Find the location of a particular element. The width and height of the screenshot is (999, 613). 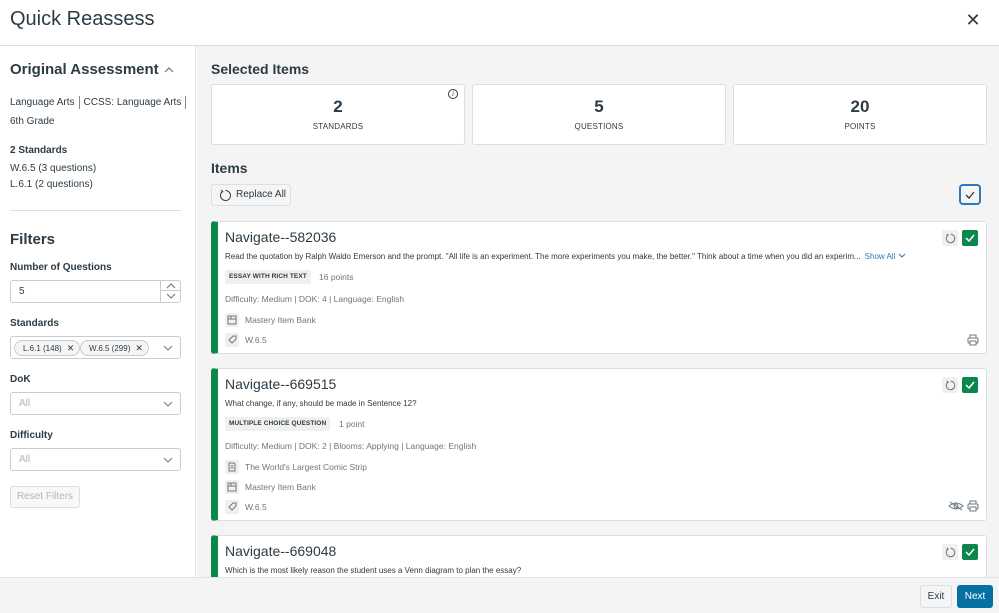

decrement-button is located at coordinates (170, 296).